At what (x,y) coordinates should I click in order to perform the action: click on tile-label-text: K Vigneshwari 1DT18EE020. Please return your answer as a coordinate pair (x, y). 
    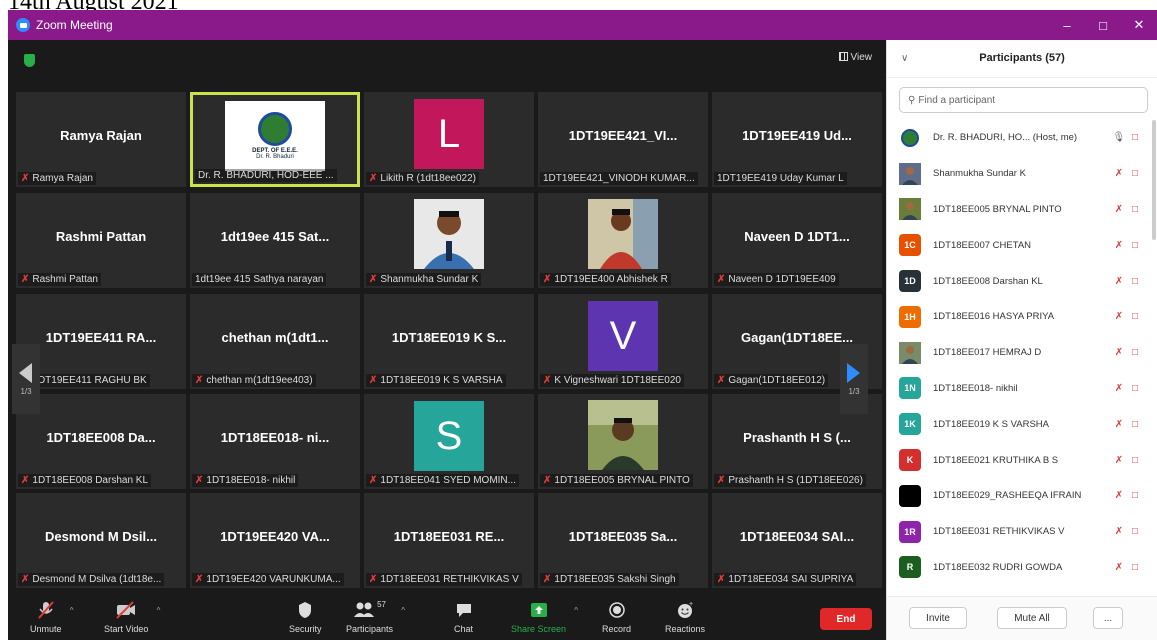
    Looking at the image, I should click on (617, 380).